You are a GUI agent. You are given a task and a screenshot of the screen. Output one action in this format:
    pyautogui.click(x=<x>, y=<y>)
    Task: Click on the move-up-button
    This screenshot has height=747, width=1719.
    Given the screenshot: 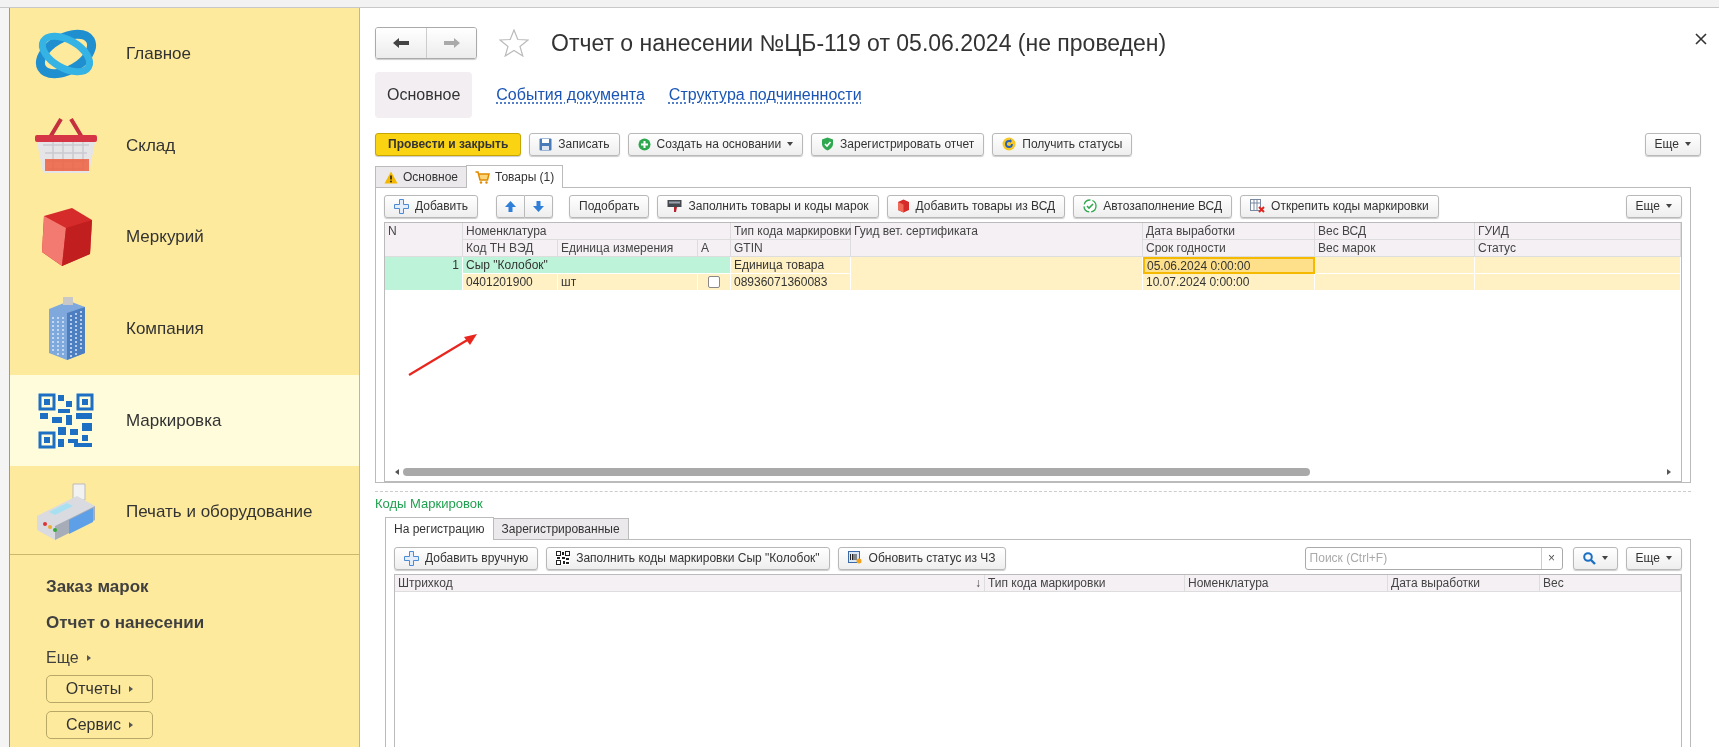 What is the action you would take?
    pyautogui.click(x=511, y=206)
    